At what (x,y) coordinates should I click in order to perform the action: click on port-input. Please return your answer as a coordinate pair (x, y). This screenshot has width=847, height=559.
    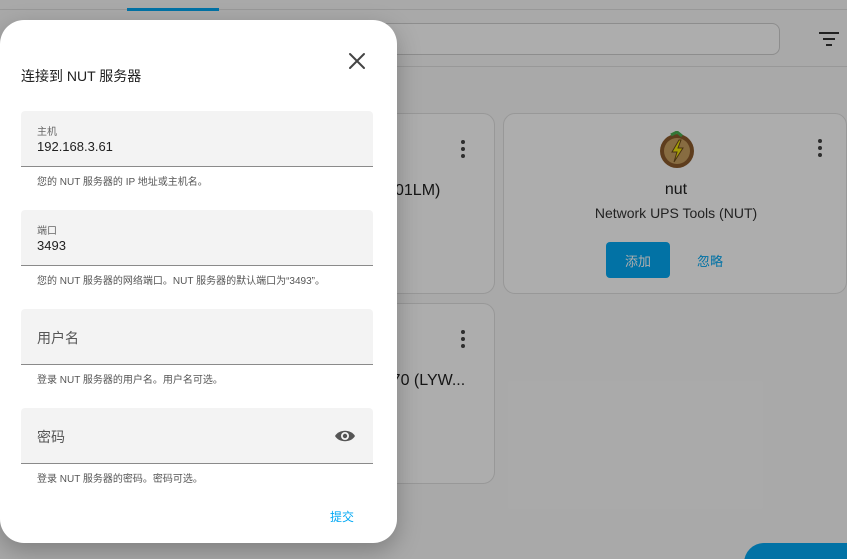
    Looking at the image, I should click on (187, 245).